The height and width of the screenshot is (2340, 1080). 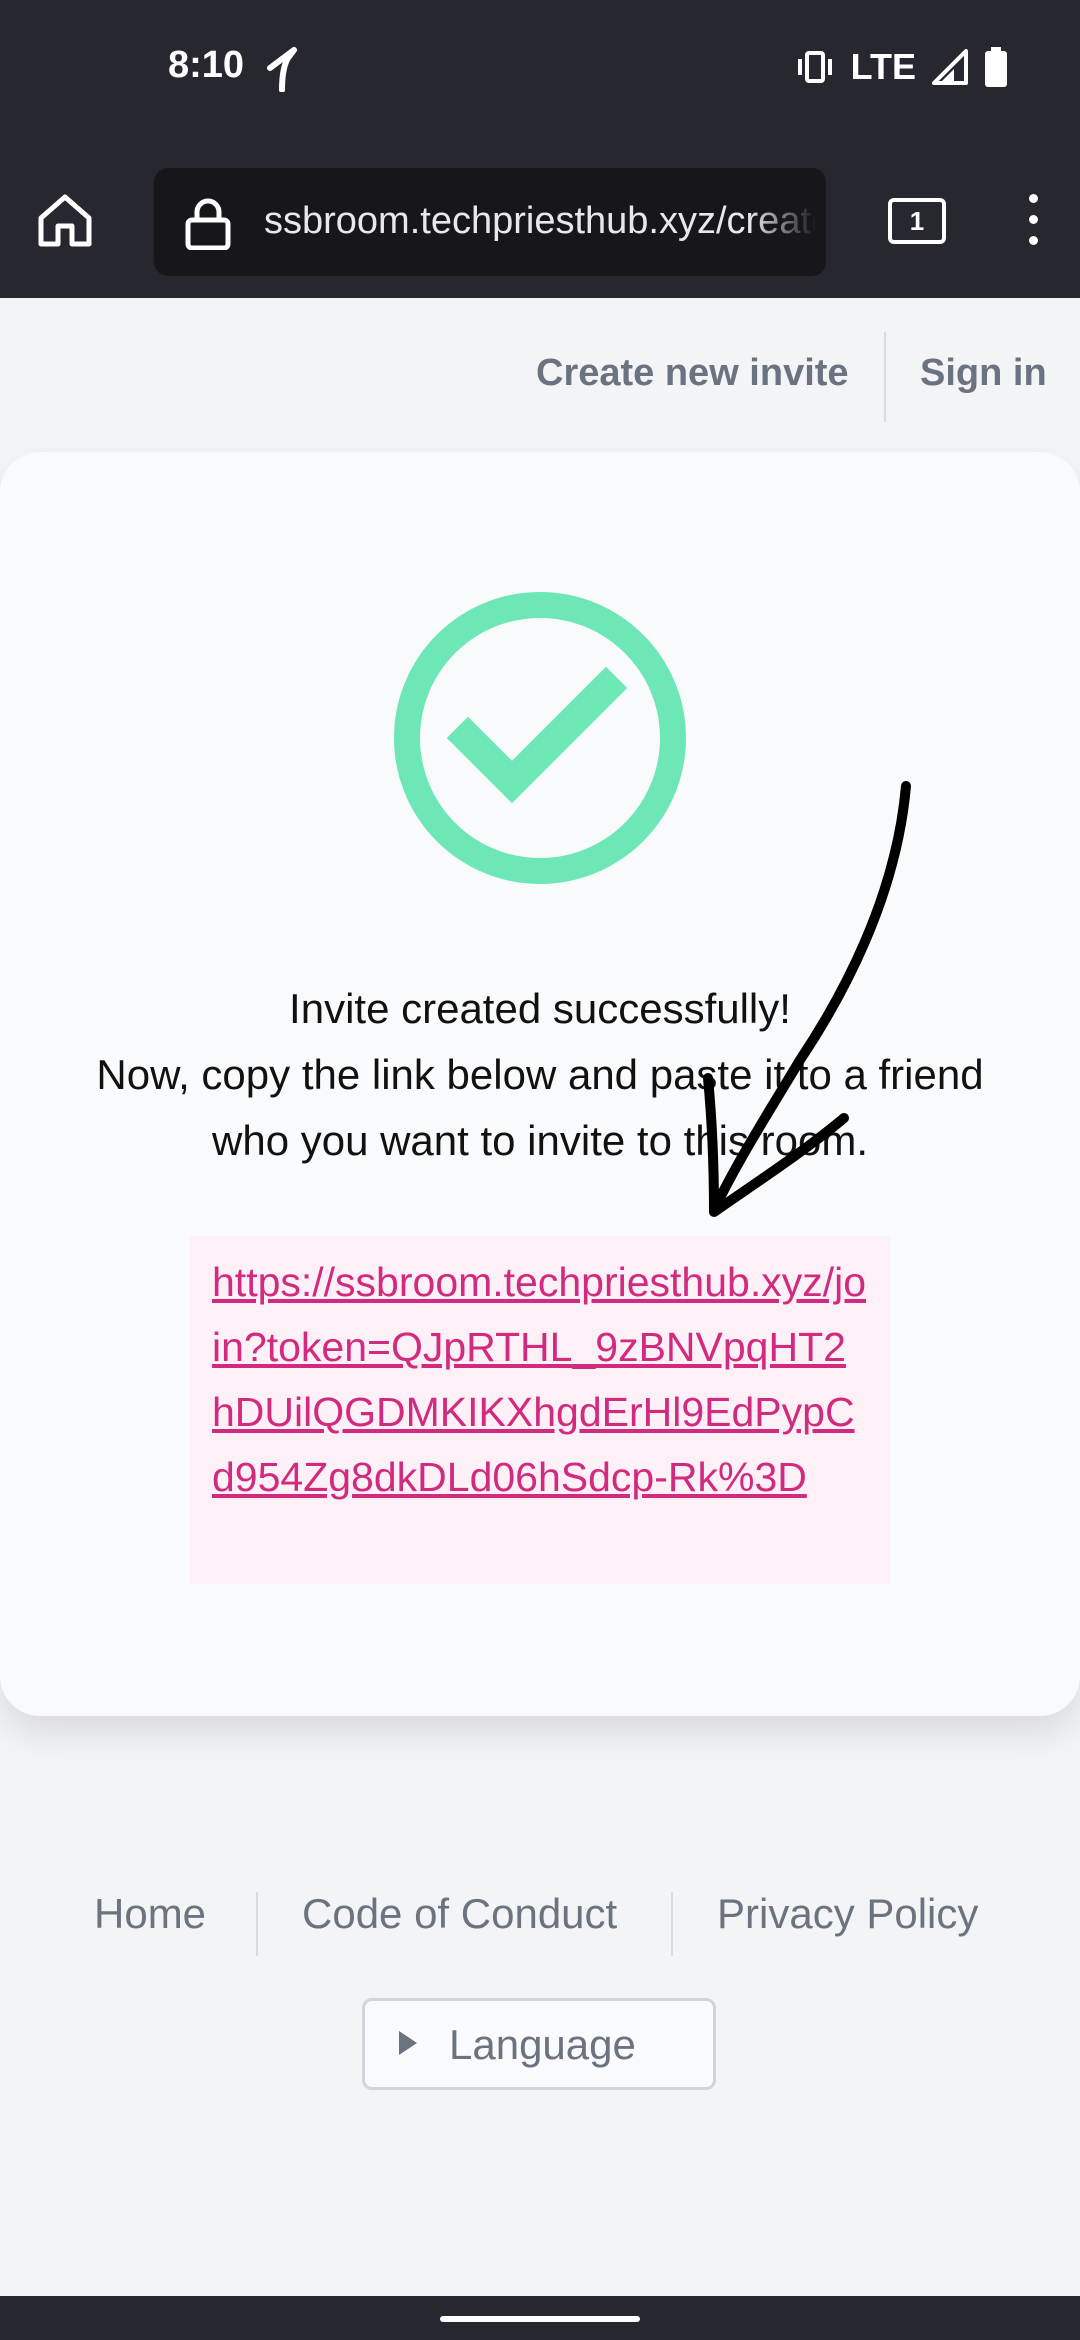 What do you see at coordinates (65, 220) in the screenshot?
I see `home-icon` at bounding box center [65, 220].